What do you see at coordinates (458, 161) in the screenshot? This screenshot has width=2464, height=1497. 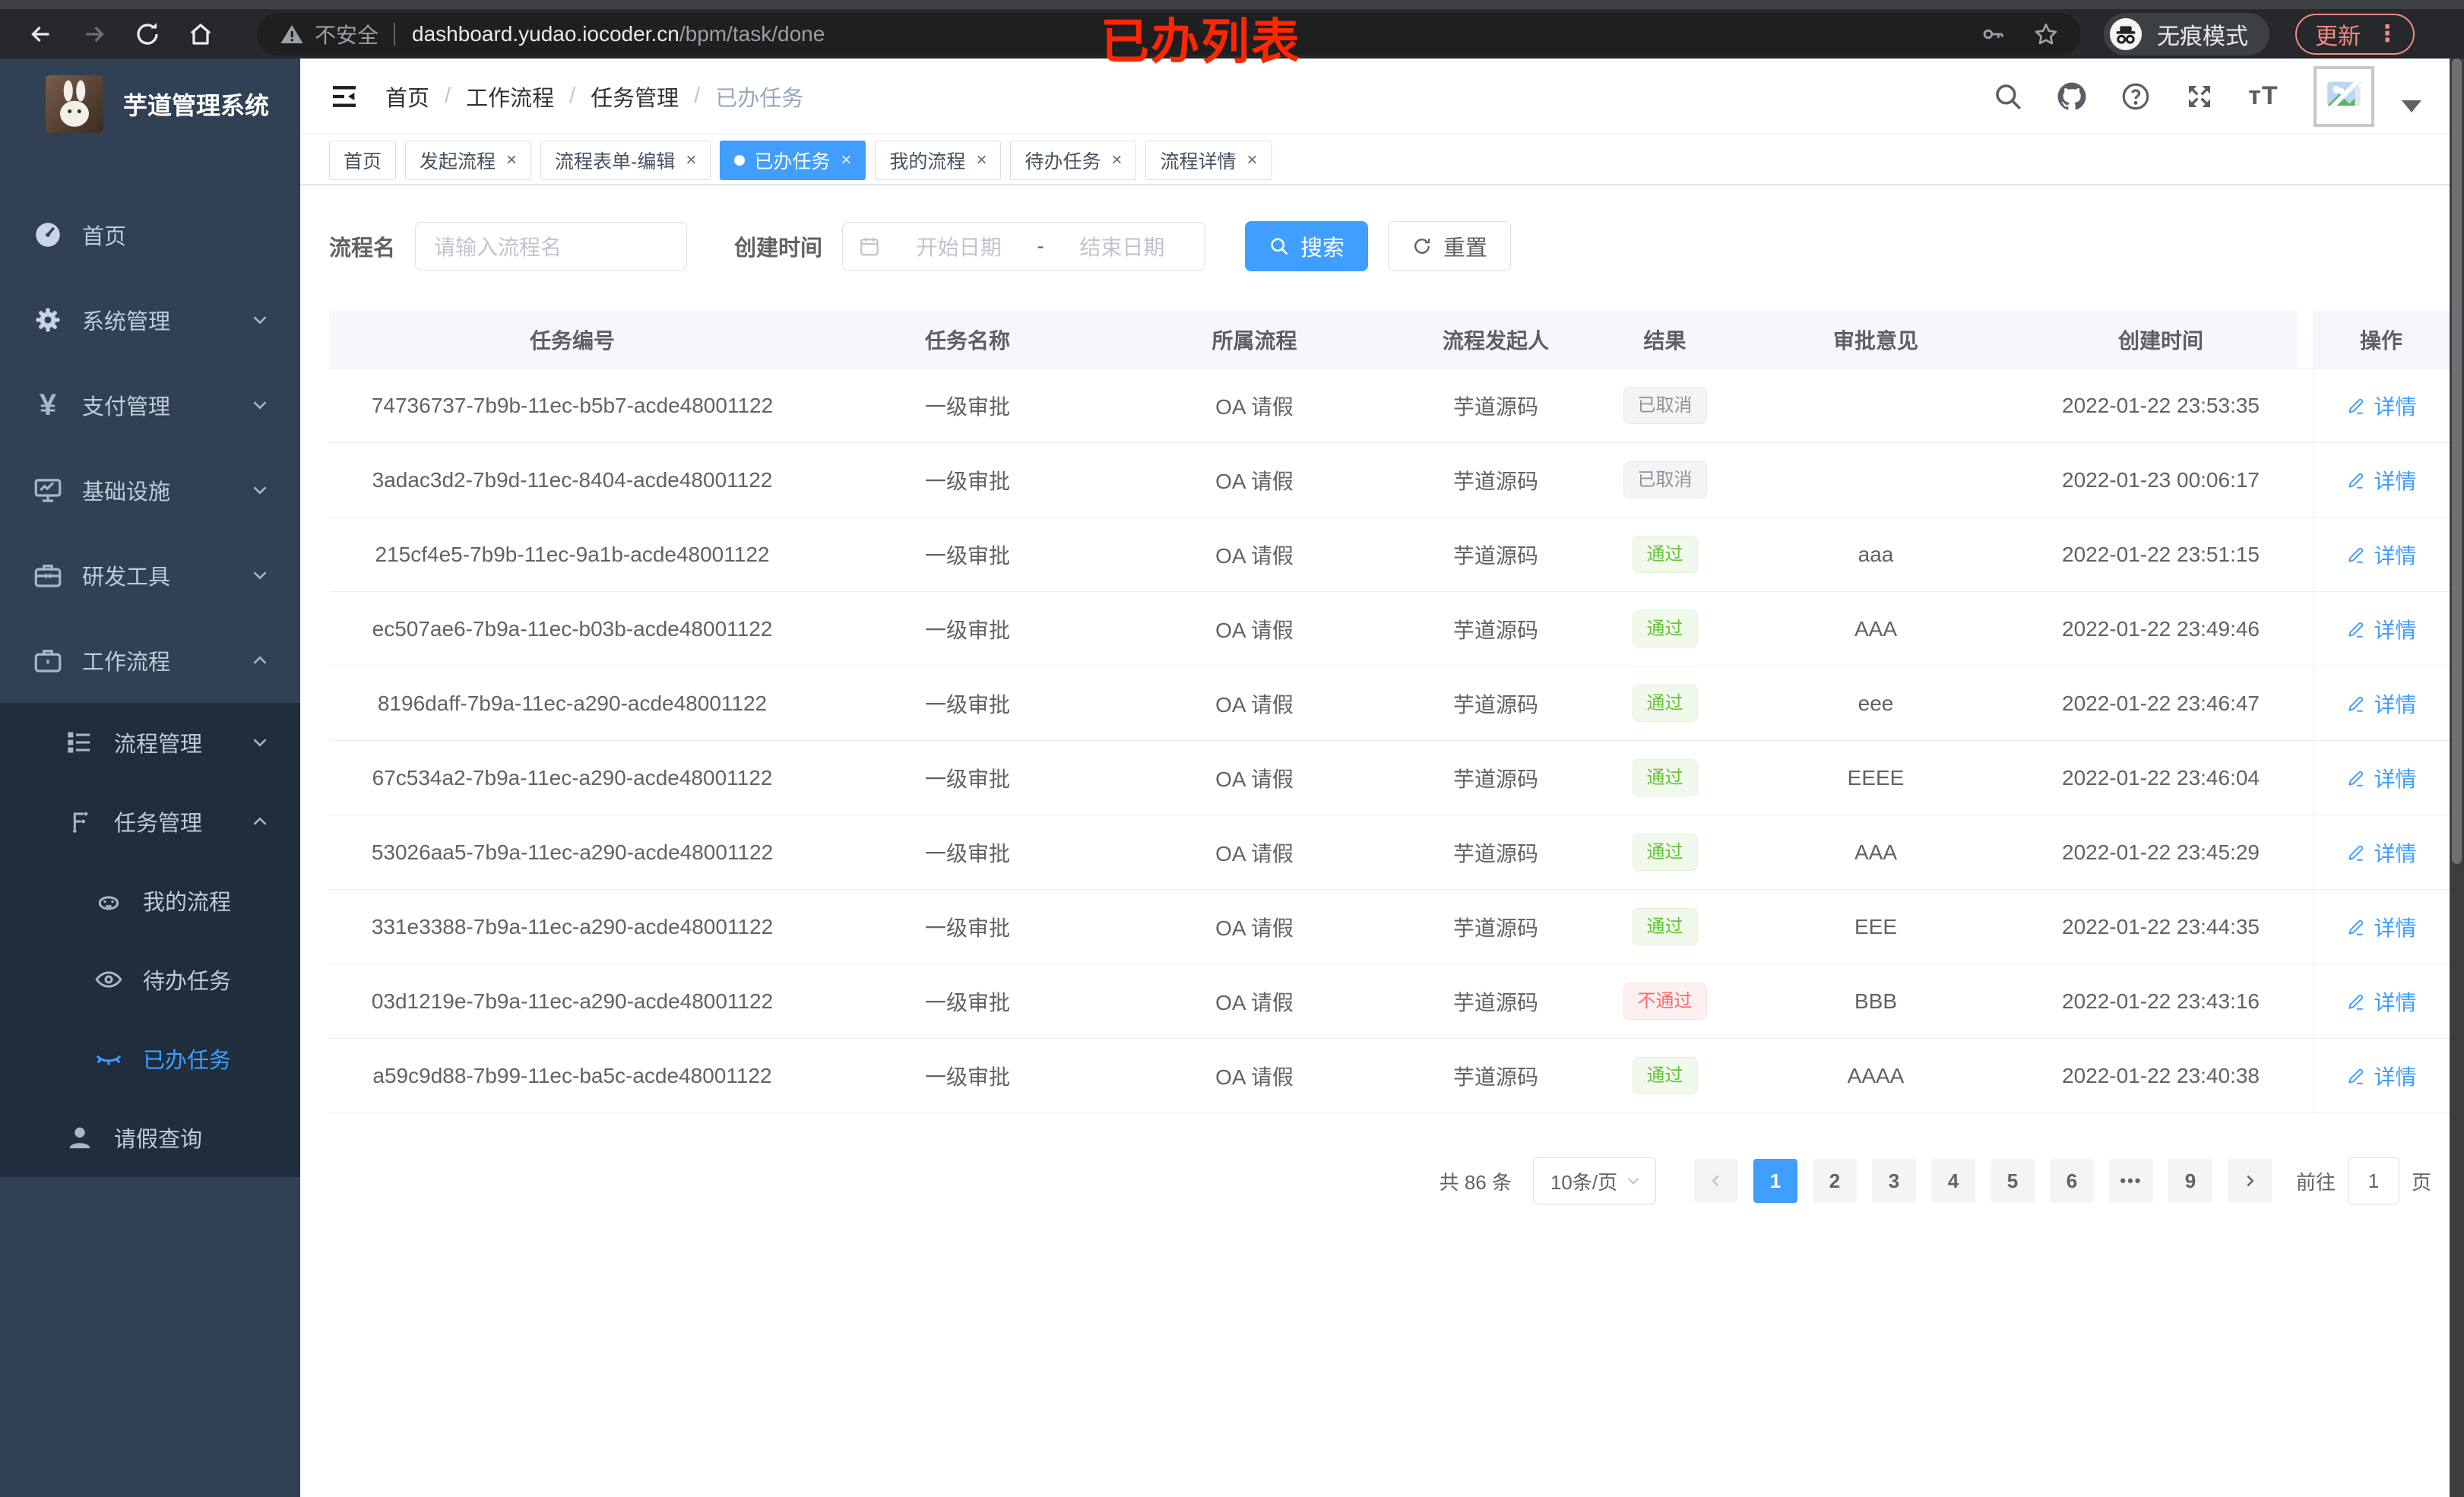 I see `tab-label: 发起流程` at bounding box center [458, 161].